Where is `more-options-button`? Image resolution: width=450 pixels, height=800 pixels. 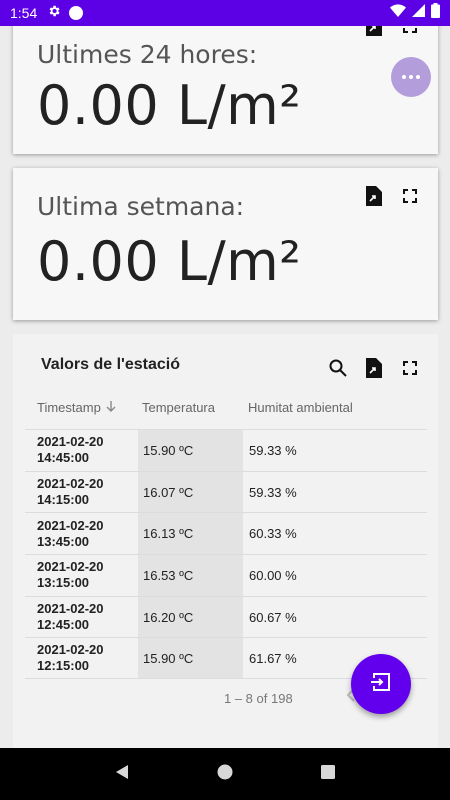
more-options-button is located at coordinates (411, 77).